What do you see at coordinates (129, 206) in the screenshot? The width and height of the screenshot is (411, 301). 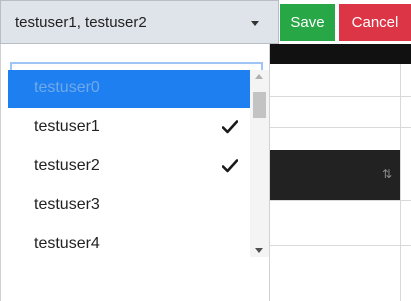 I see `option-testuser3: testuser3` at bounding box center [129, 206].